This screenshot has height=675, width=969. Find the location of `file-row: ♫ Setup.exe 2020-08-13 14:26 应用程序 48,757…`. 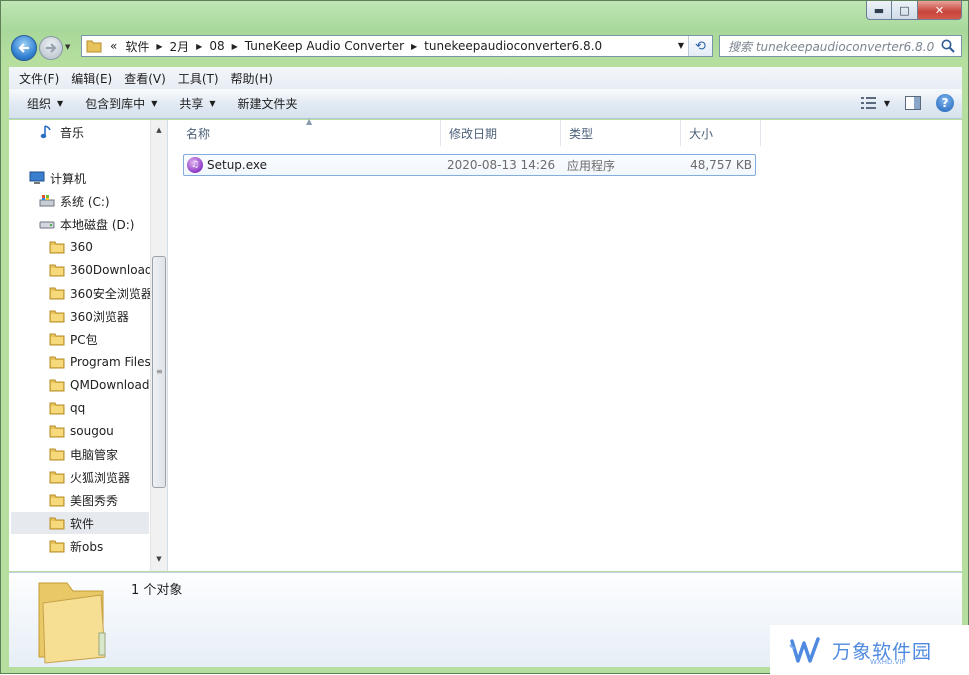

file-row: ♫ Setup.exe 2020-08-13 14:26 应用程序 48,757… is located at coordinates (469, 165).